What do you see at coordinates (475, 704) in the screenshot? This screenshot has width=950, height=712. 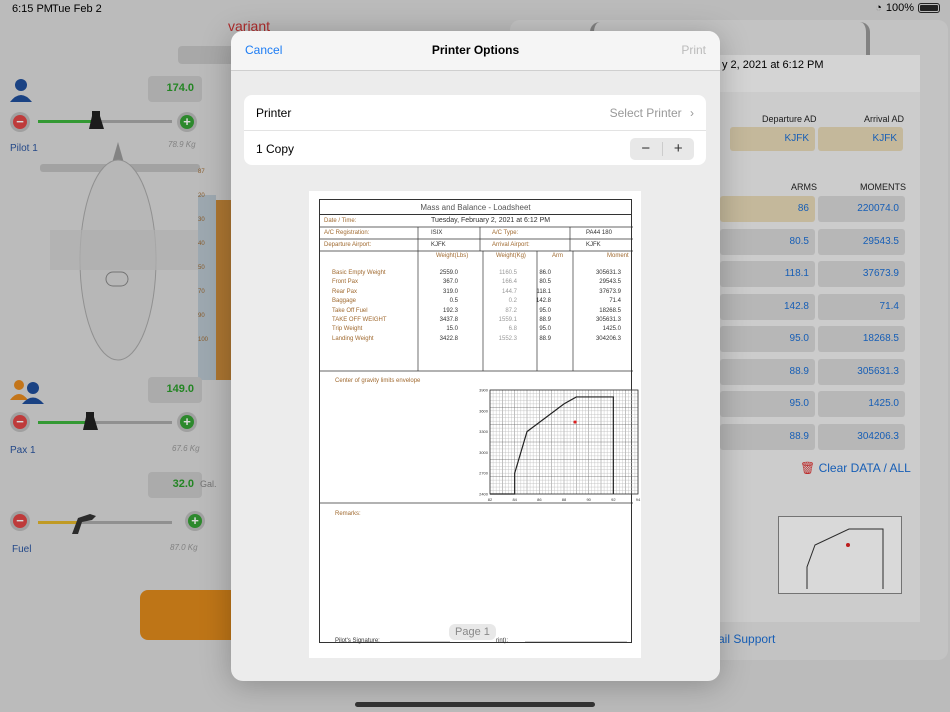 I see `home-indicator` at bounding box center [475, 704].